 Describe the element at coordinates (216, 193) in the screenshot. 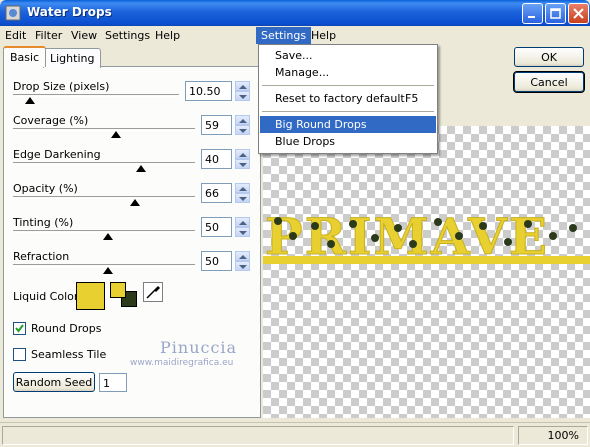

I see `param-value-input: 66` at that location.